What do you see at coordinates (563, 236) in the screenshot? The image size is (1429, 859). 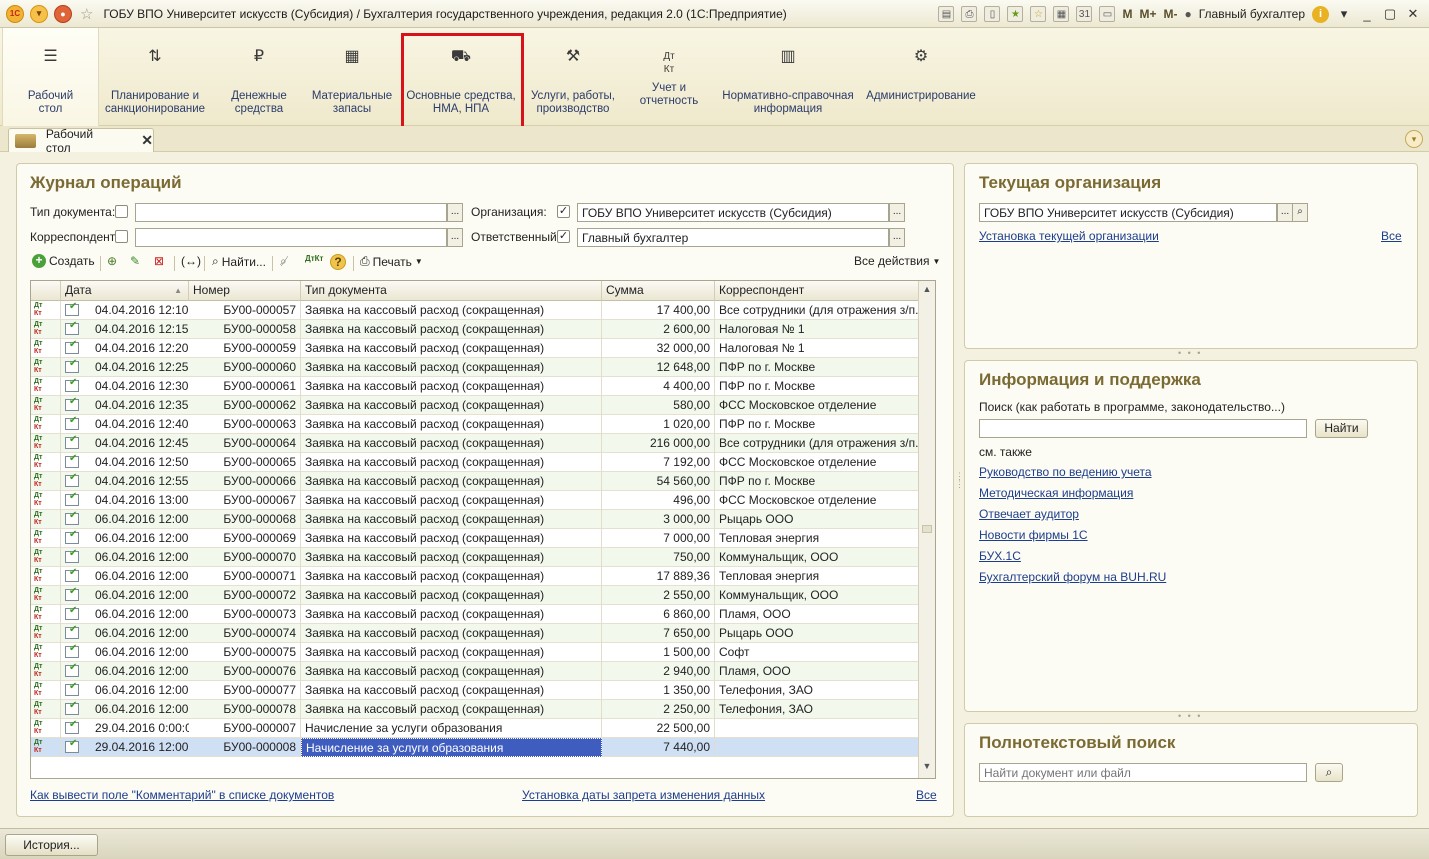 I see `responsible-checkbox: ✓` at bounding box center [563, 236].